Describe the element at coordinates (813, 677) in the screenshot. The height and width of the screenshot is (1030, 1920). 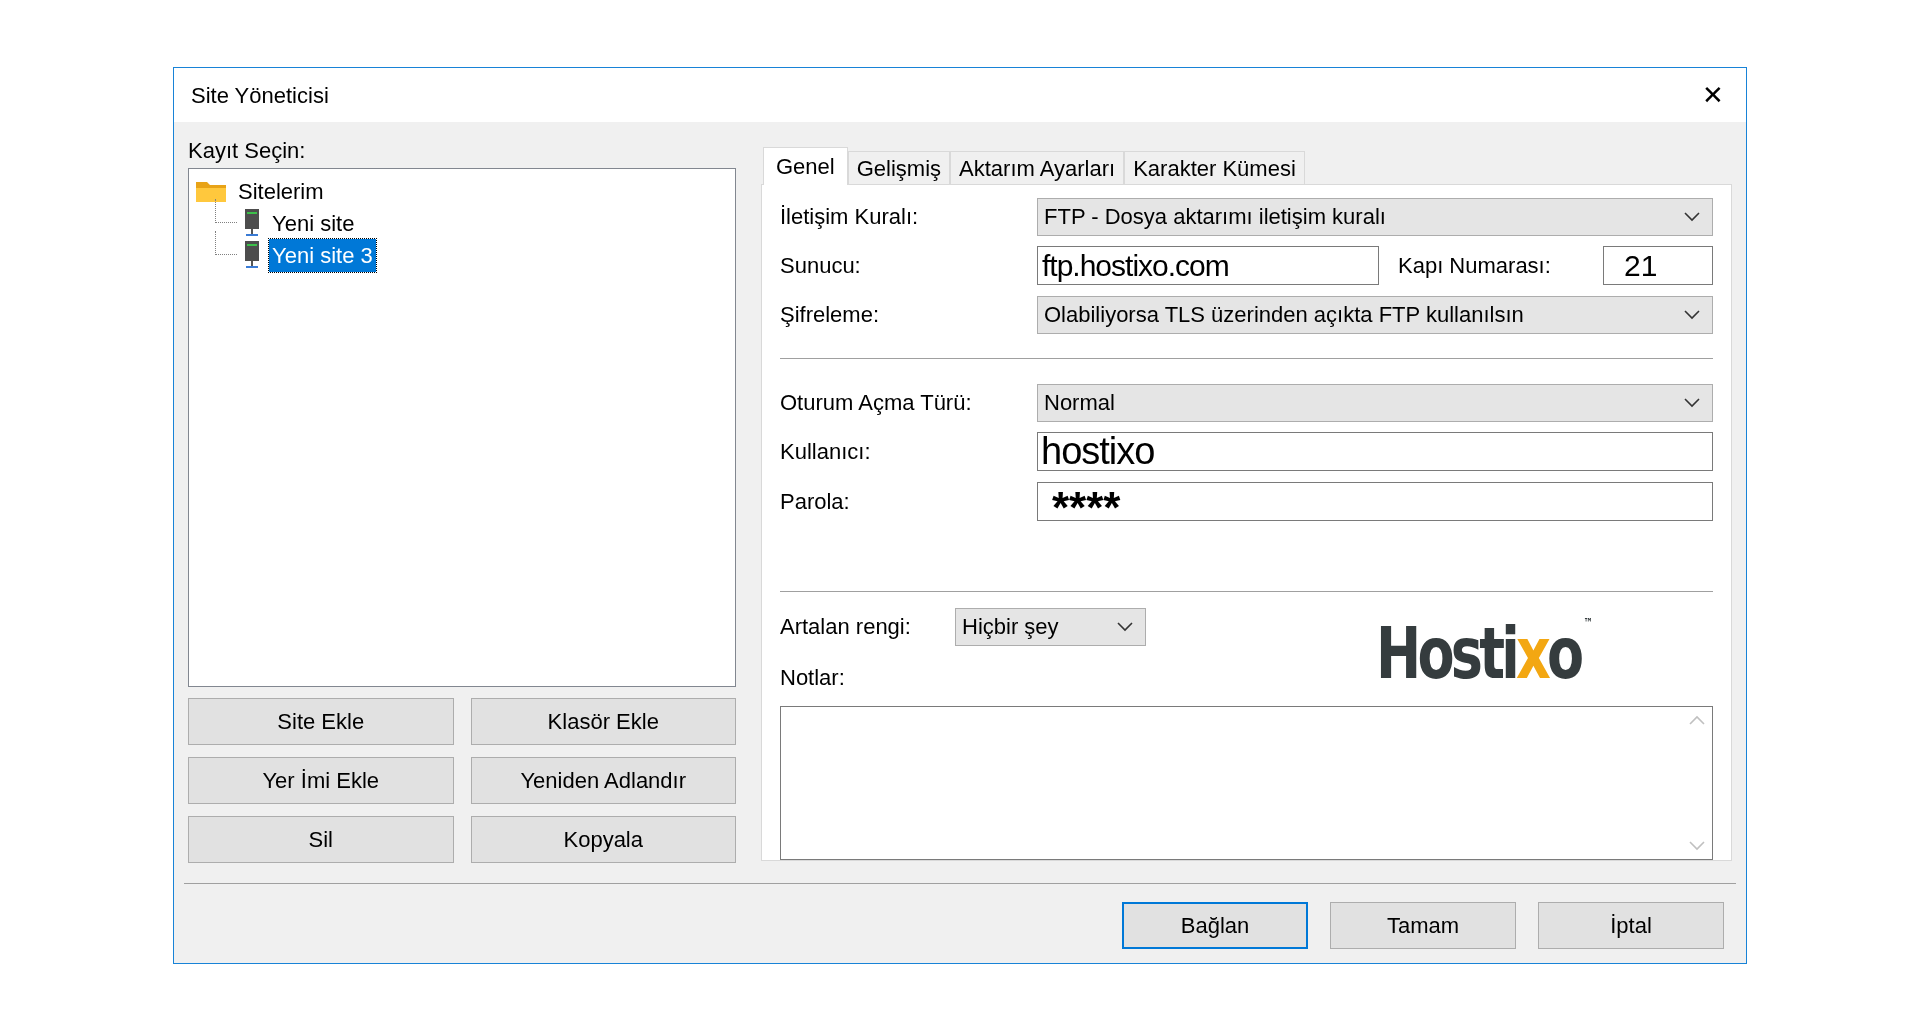
I see `field-label: Notlar:` at that location.